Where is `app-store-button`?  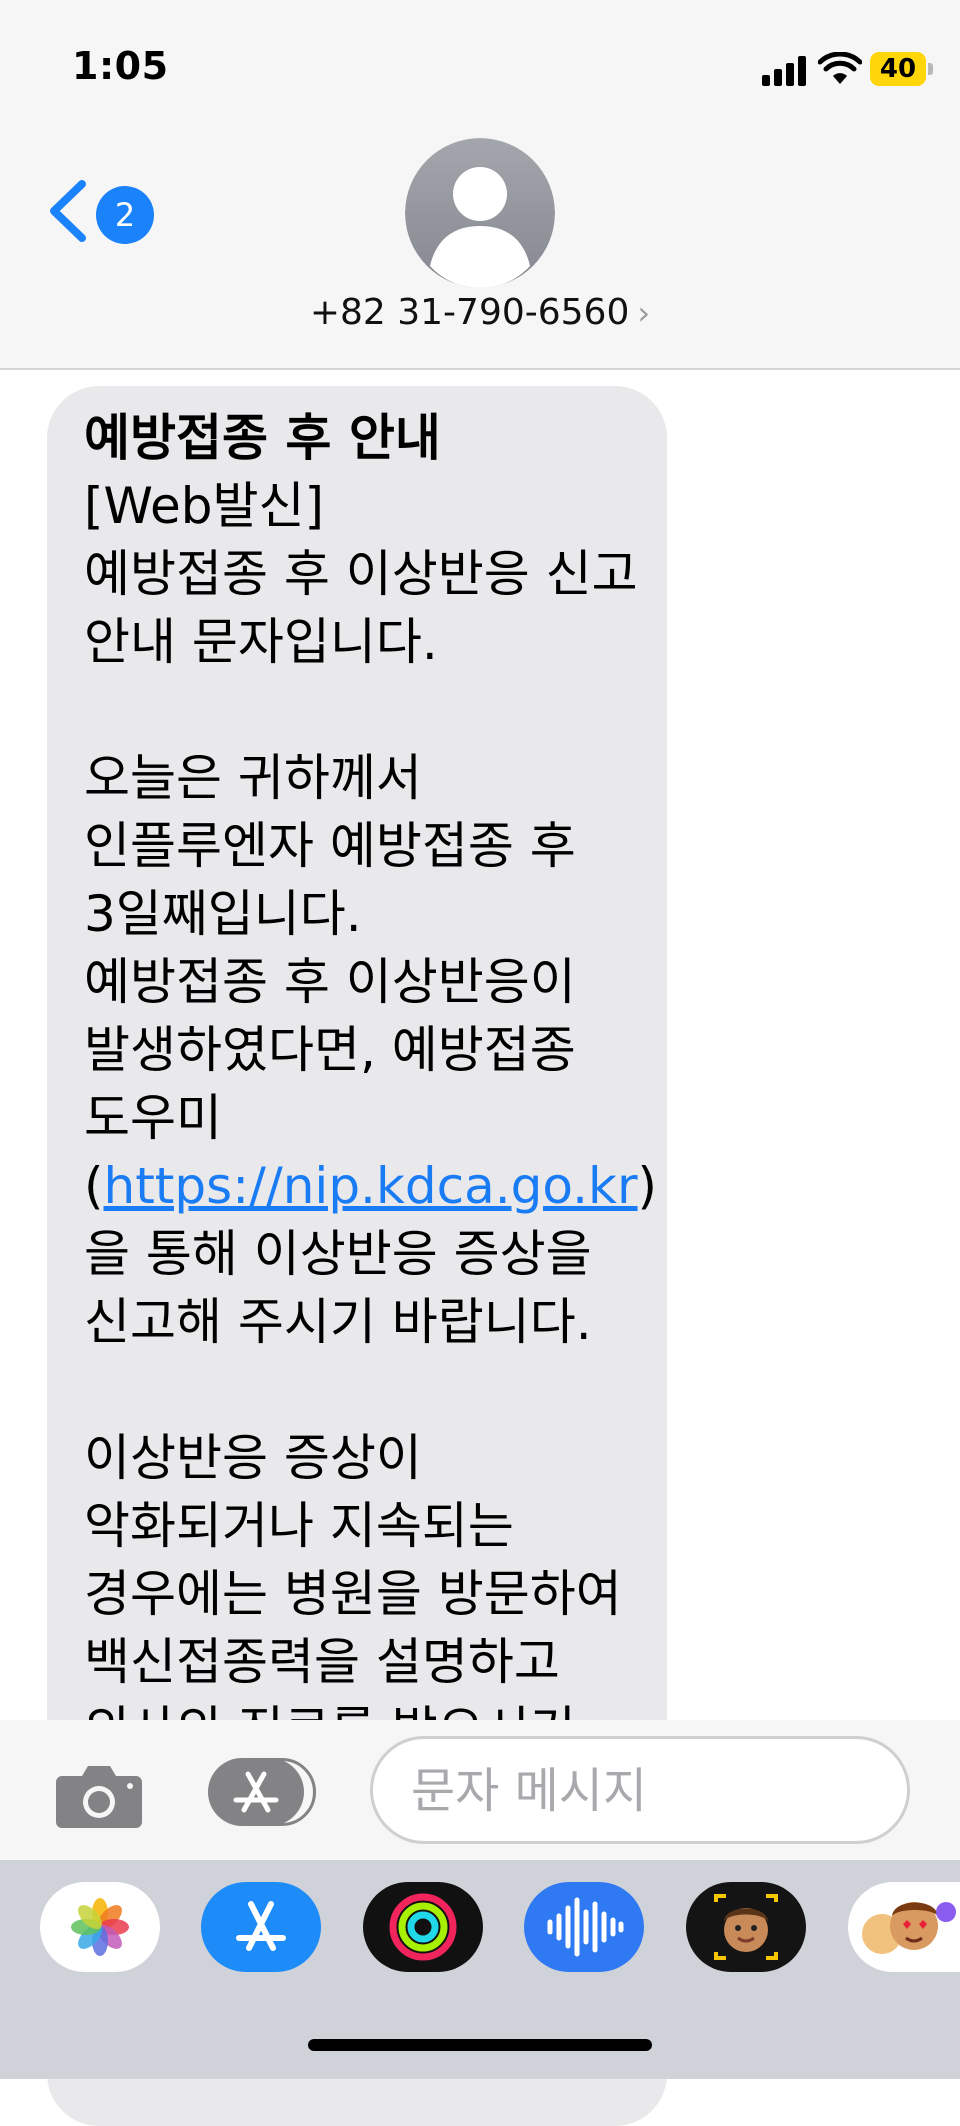
app-store-button is located at coordinates (262, 1792).